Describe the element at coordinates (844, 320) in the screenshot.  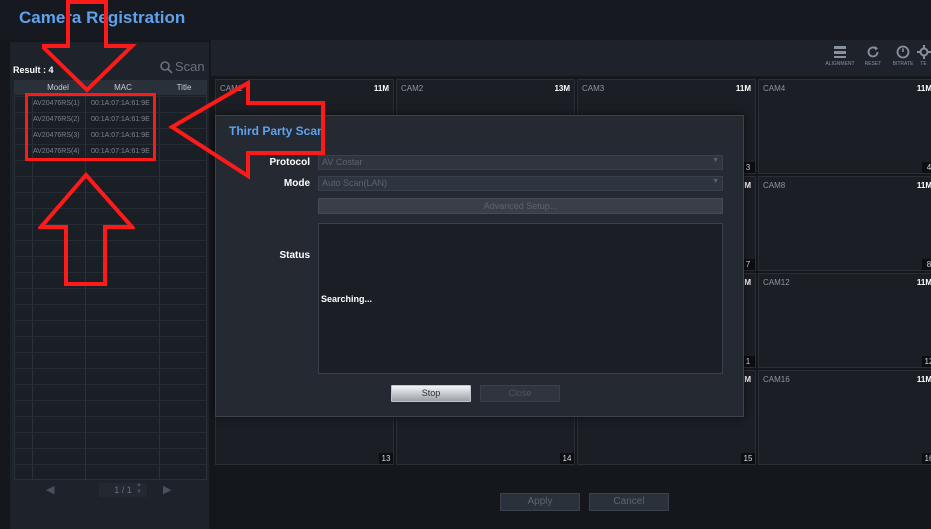
I see `camera-tile: CAM12 11M 12` at that location.